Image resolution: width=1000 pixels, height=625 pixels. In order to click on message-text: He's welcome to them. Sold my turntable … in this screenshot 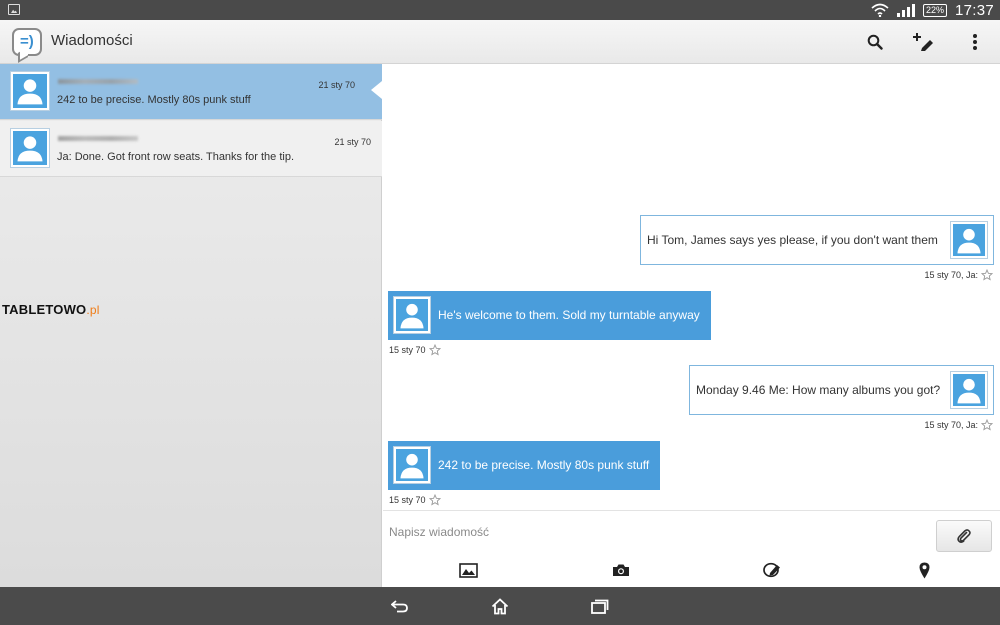, I will do `click(569, 315)`.